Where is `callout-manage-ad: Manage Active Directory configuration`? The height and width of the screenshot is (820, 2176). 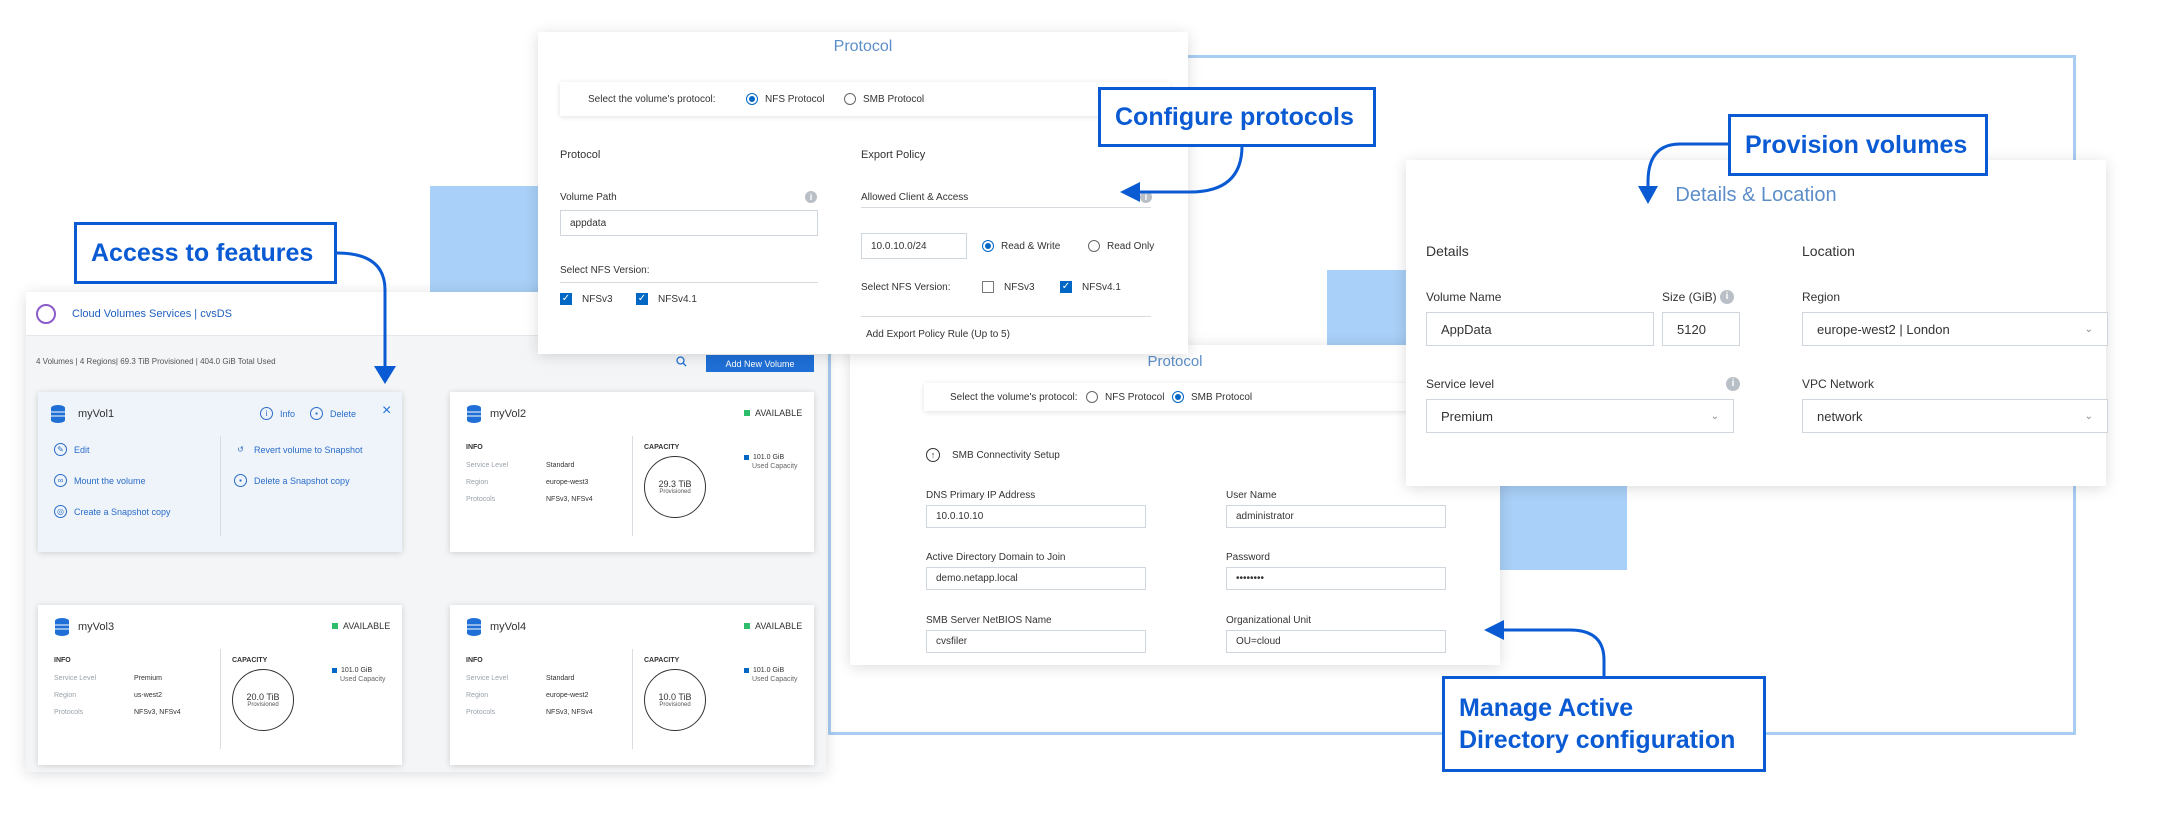 callout-manage-ad: Manage Active Directory configuration is located at coordinates (1604, 724).